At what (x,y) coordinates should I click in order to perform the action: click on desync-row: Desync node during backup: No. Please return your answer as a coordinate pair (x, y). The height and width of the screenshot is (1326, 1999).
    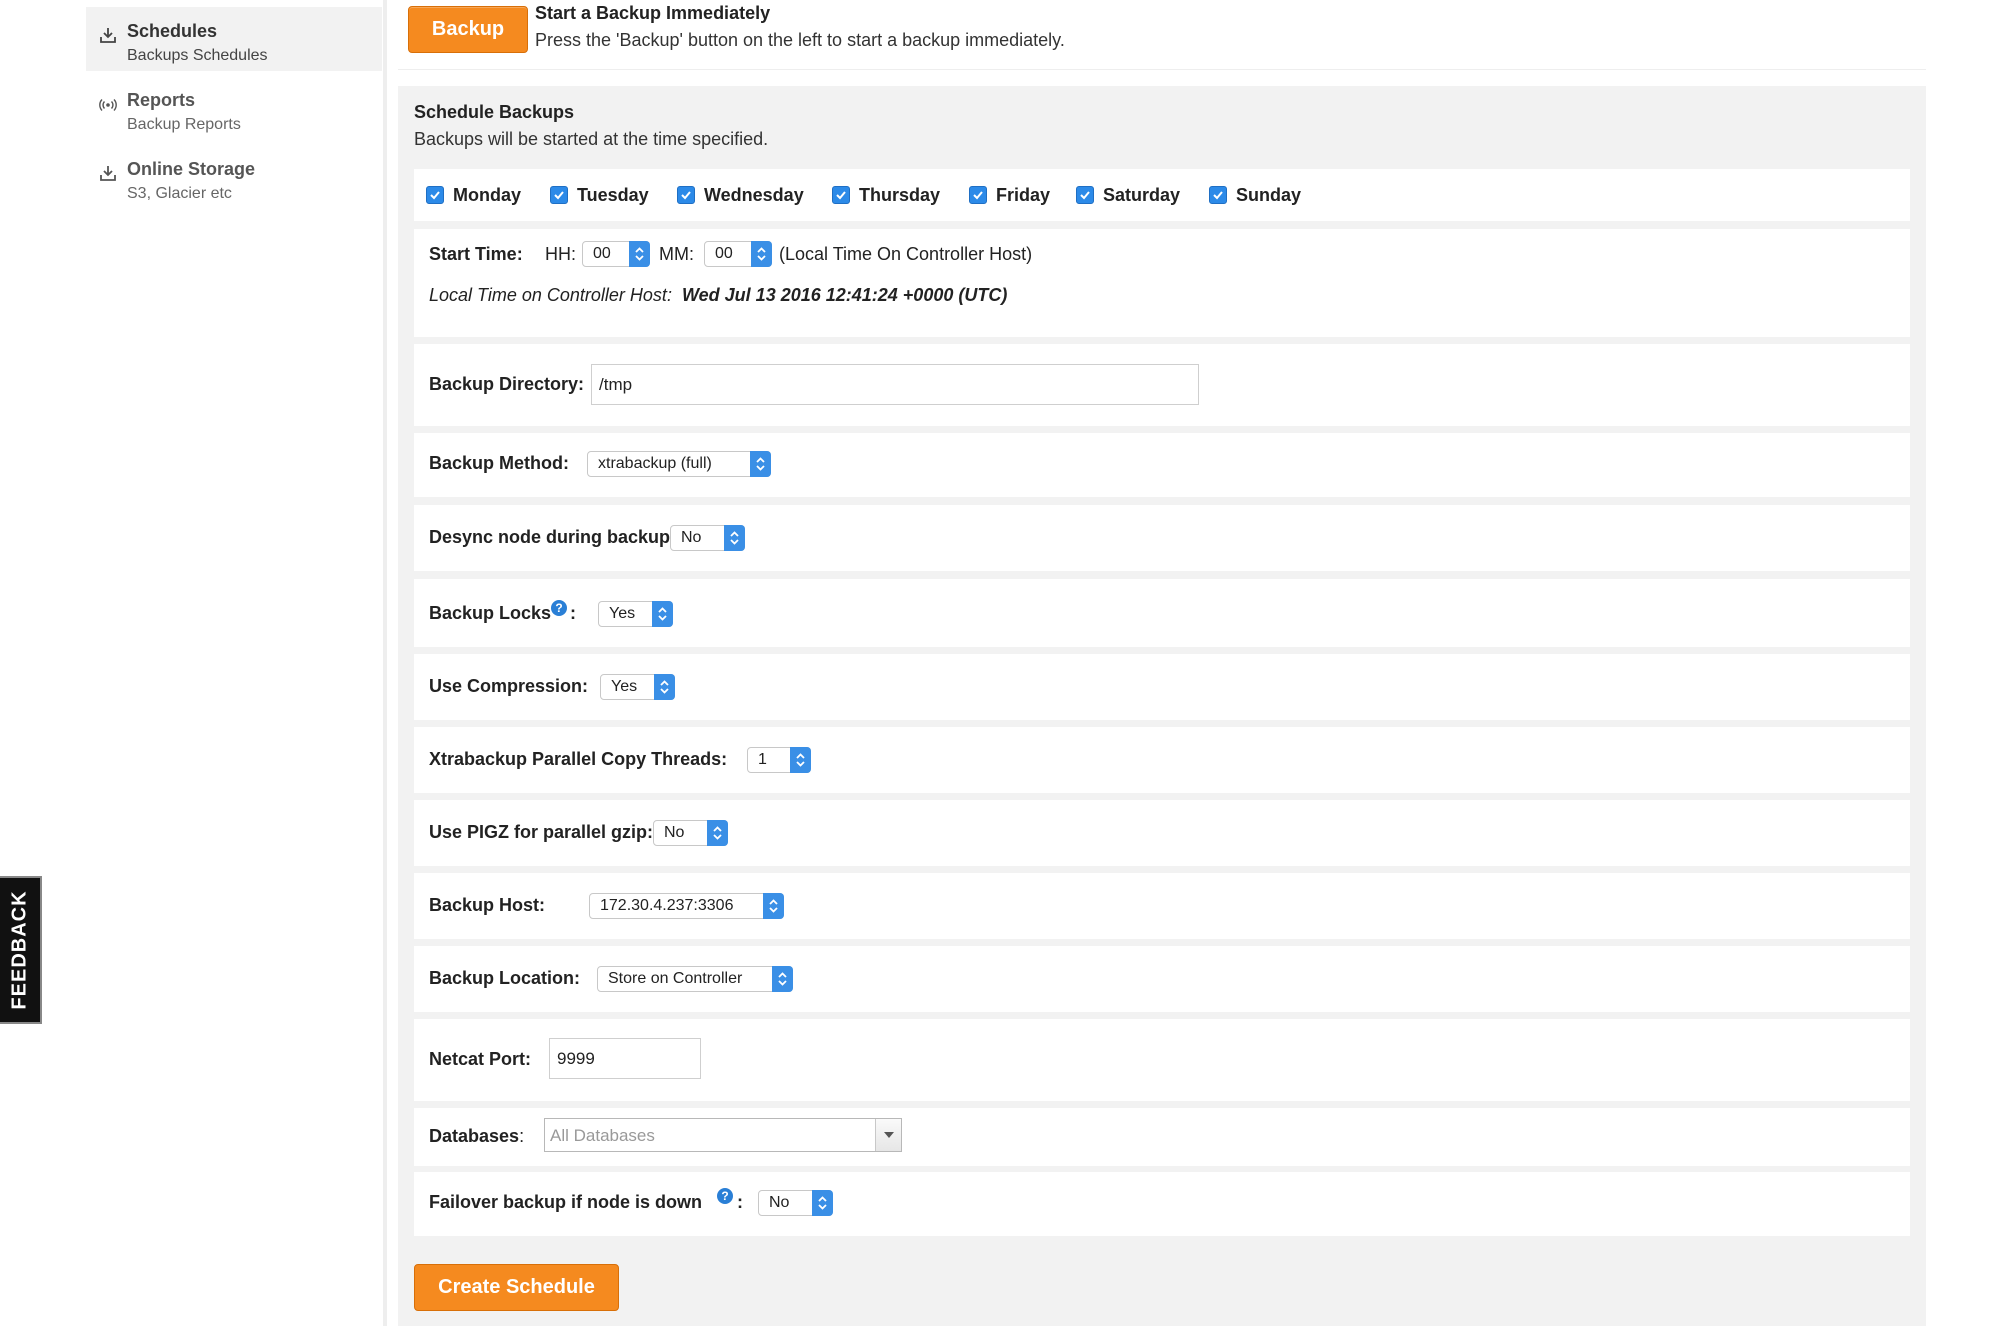
    Looking at the image, I should click on (1162, 538).